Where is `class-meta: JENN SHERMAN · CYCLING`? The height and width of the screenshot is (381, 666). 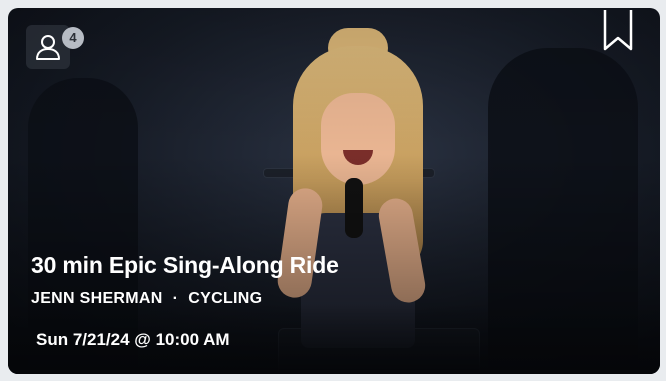
class-meta: JENN SHERMAN · CYCLING is located at coordinates (146, 299).